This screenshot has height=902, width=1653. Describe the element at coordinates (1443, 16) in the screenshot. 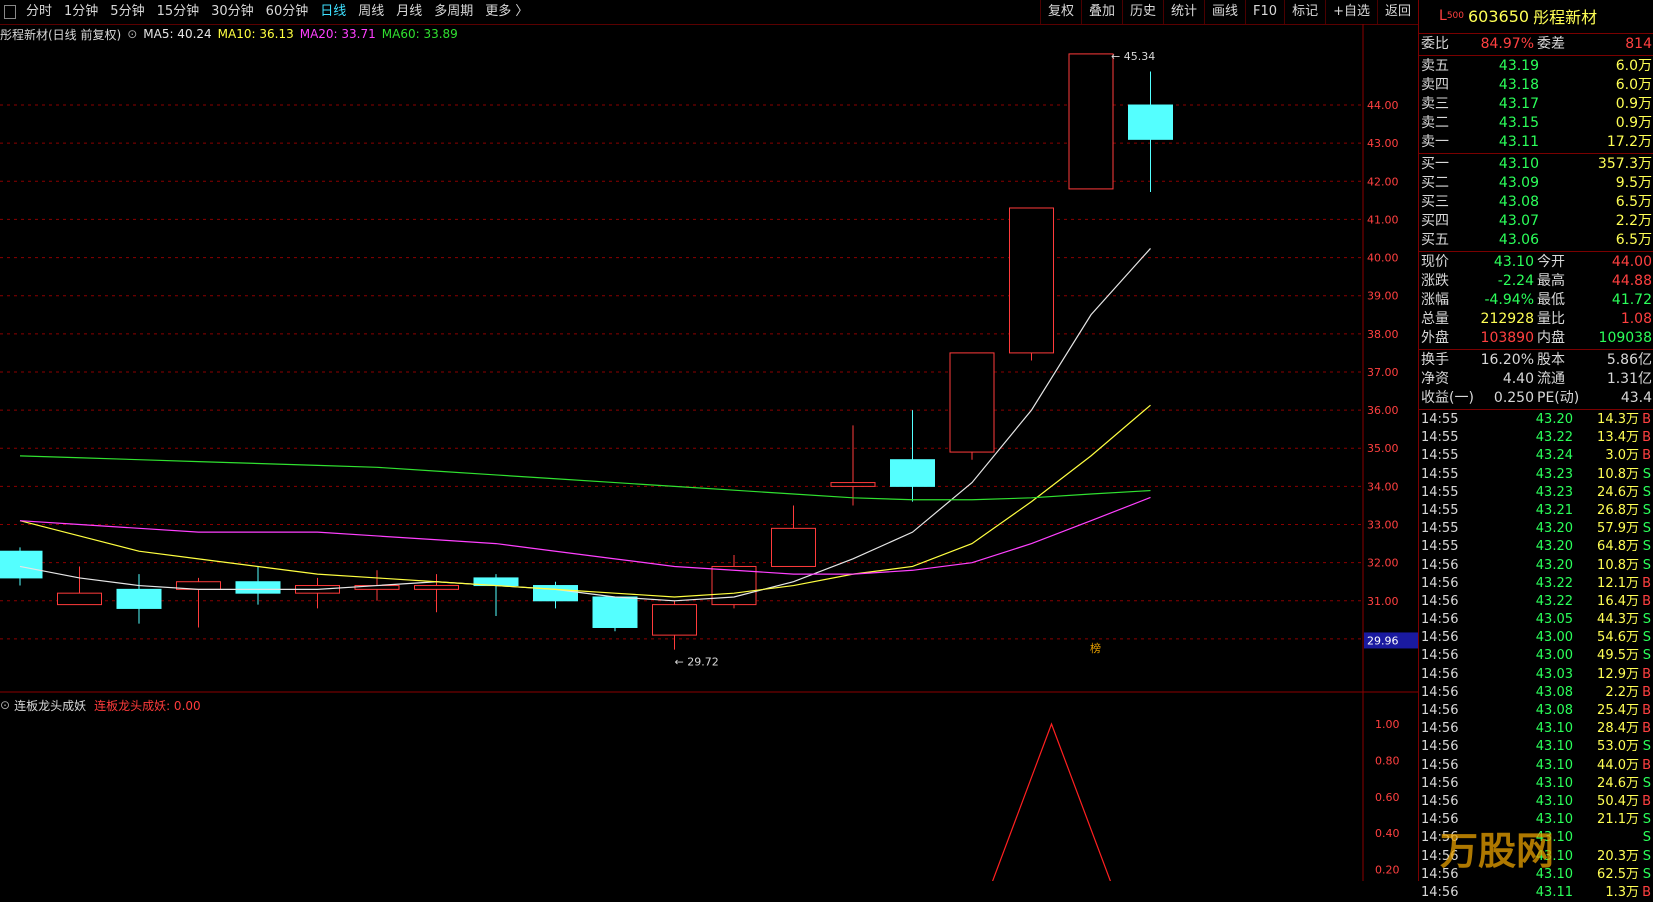

I see `level-badge: L` at that location.